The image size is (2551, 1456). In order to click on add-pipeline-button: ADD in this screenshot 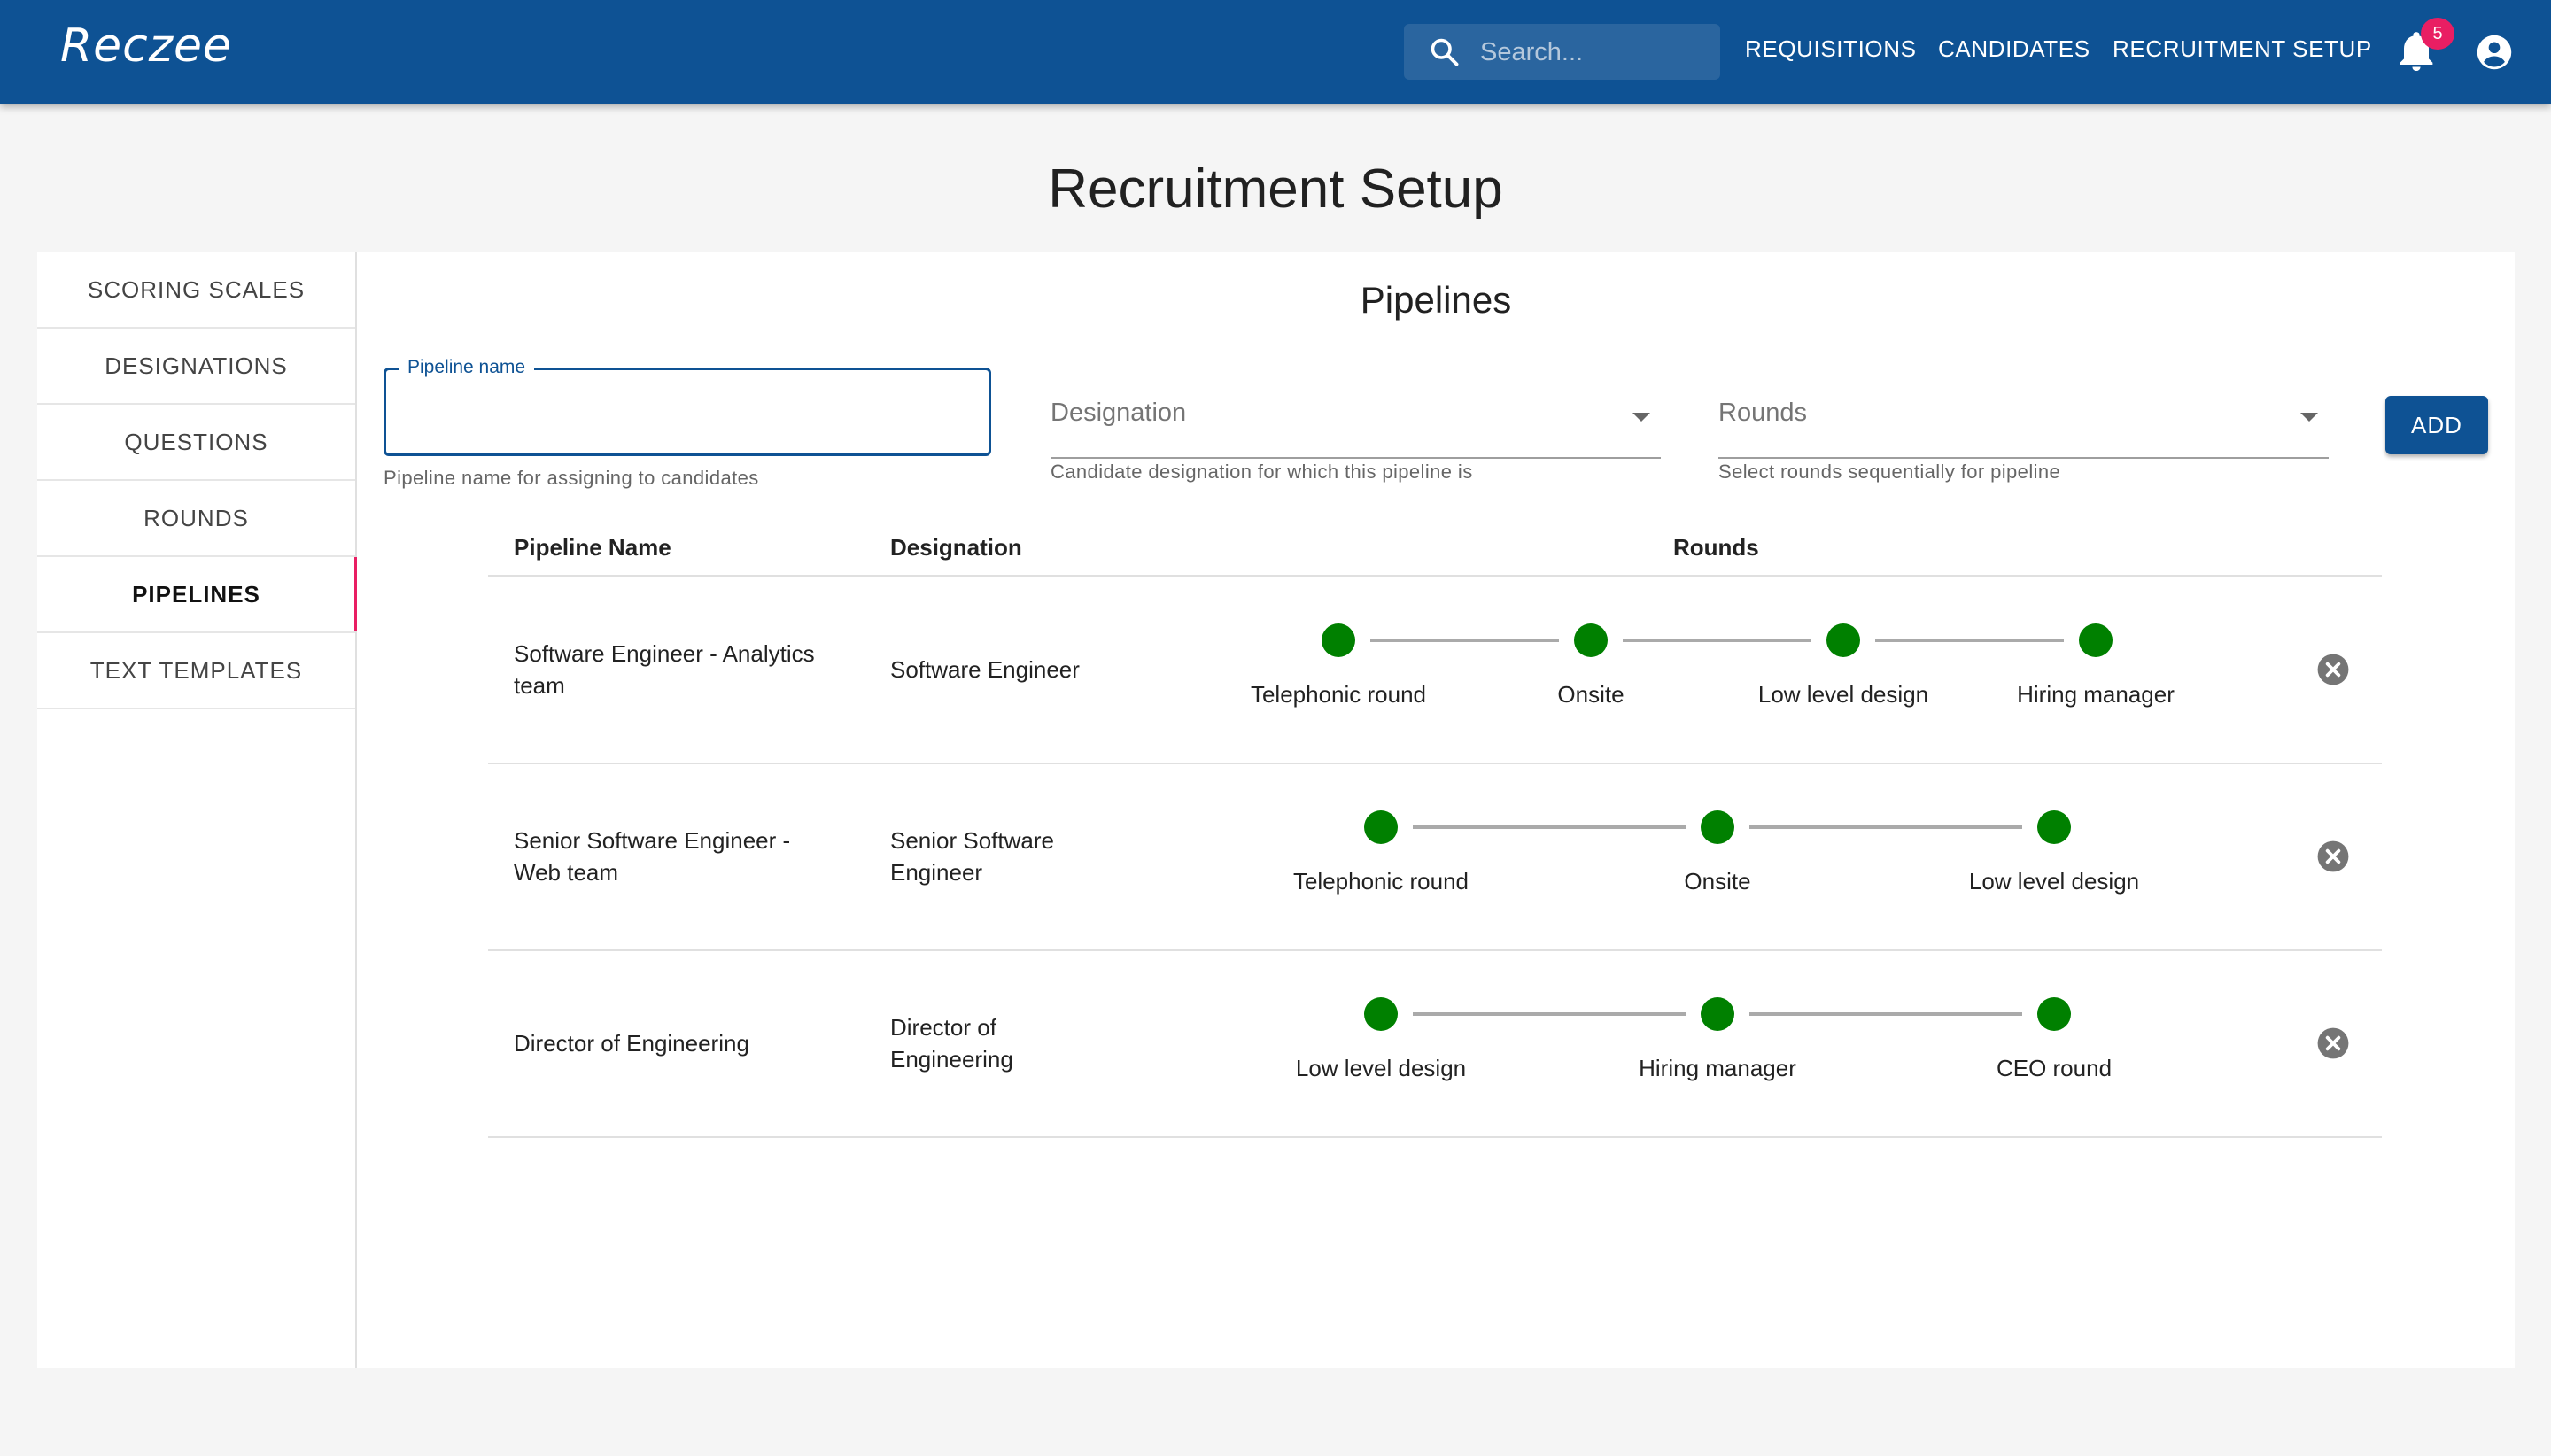, I will do `click(2436, 425)`.